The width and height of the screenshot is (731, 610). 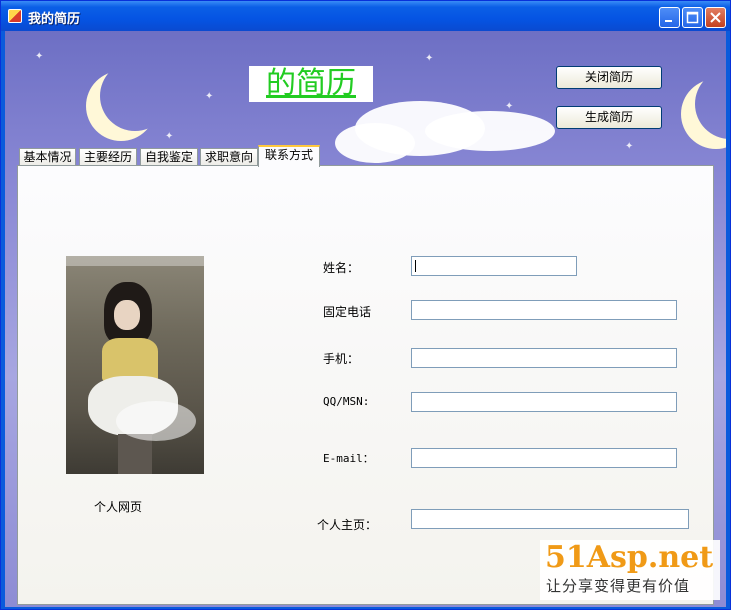 I want to click on tab-job-intention: 求职意向, so click(x=229, y=157).